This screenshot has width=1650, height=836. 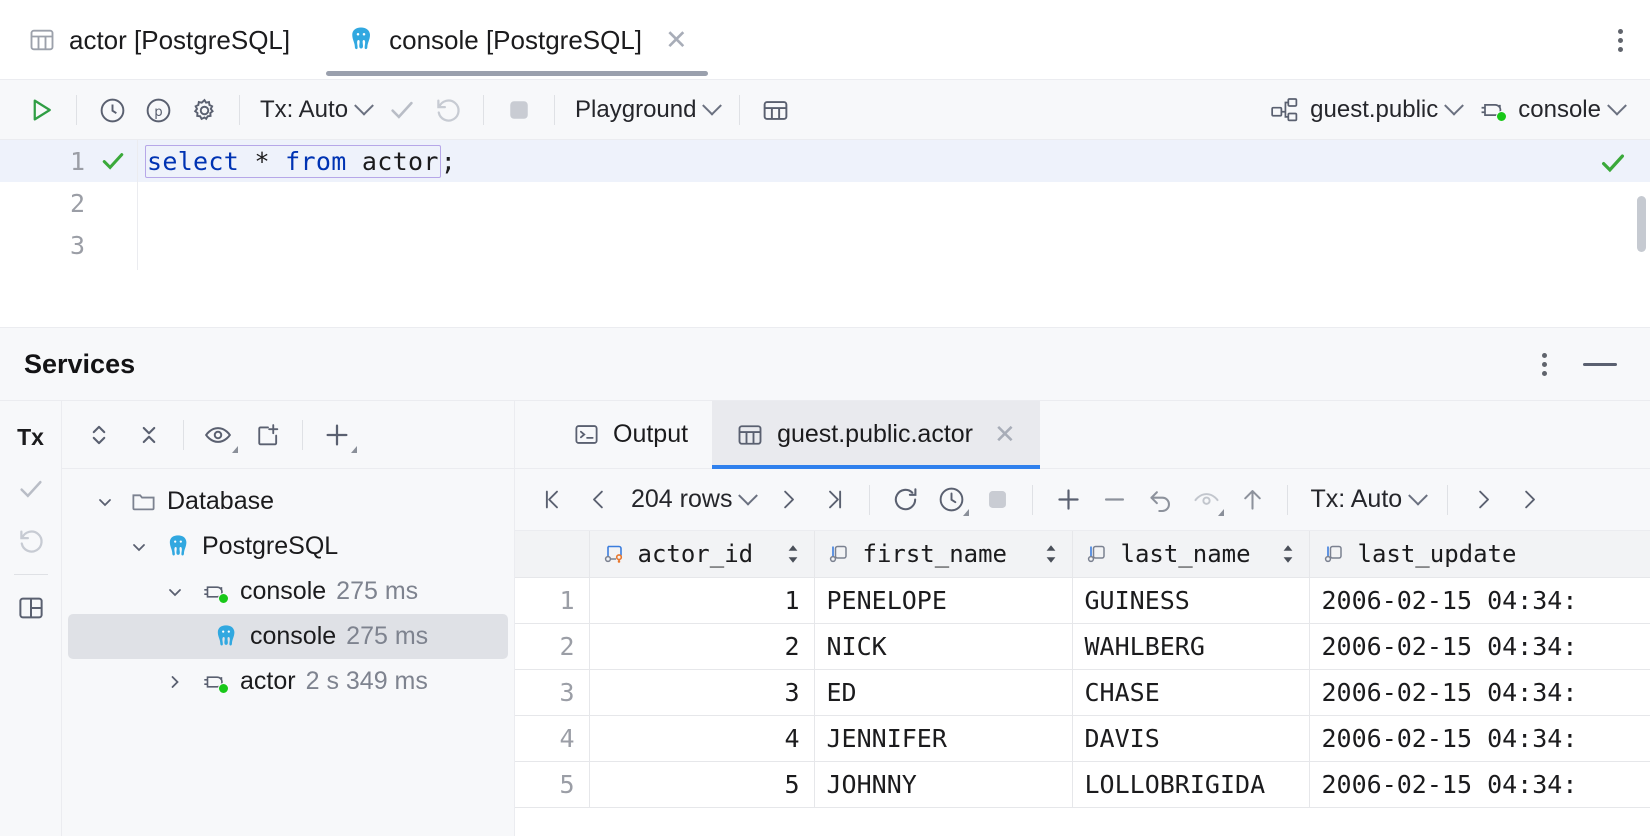 What do you see at coordinates (702, 738) in the screenshot?
I see `cell-actor_id: 4` at bounding box center [702, 738].